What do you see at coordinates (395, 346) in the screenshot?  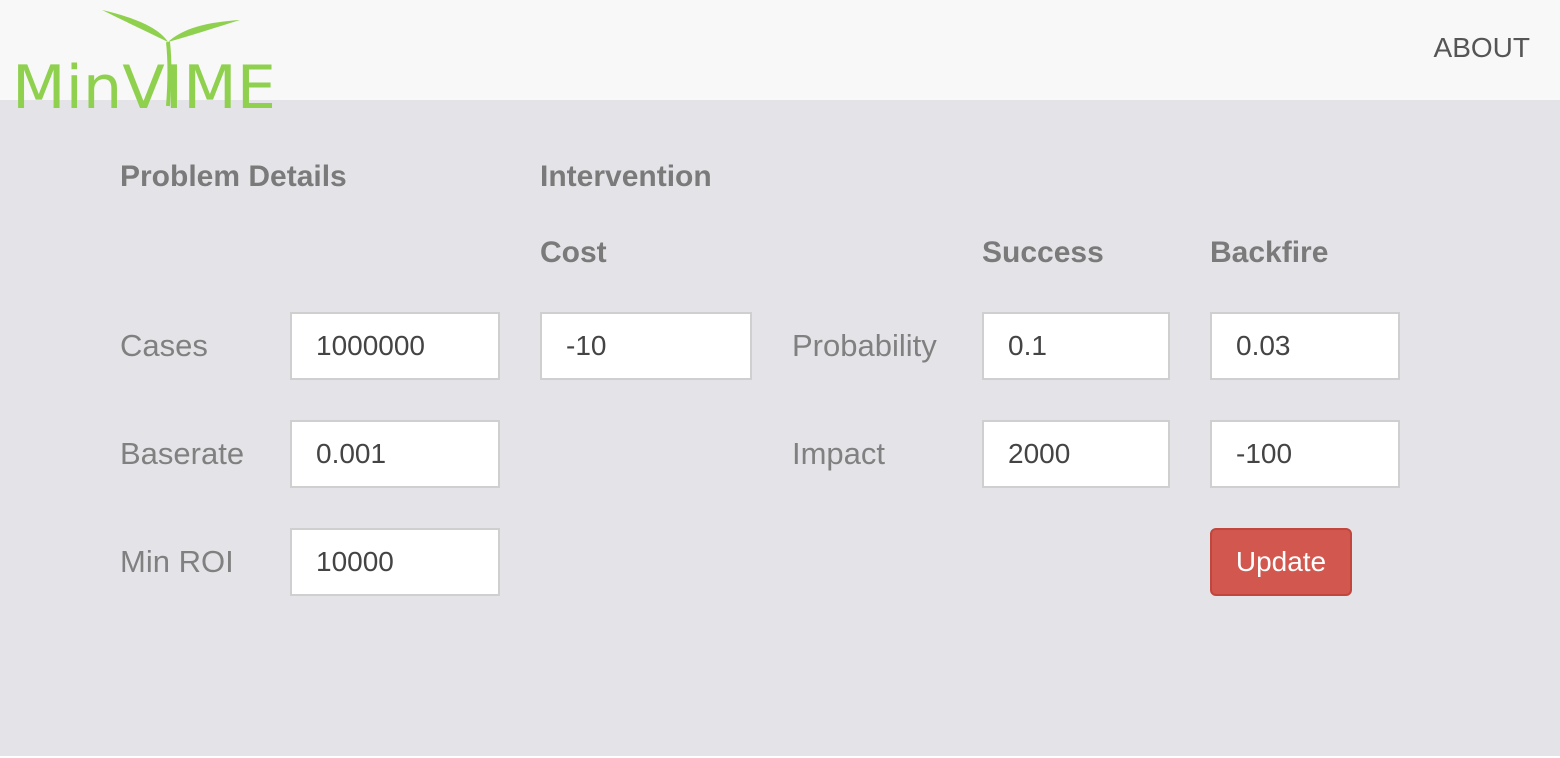 I see `cases-input` at bounding box center [395, 346].